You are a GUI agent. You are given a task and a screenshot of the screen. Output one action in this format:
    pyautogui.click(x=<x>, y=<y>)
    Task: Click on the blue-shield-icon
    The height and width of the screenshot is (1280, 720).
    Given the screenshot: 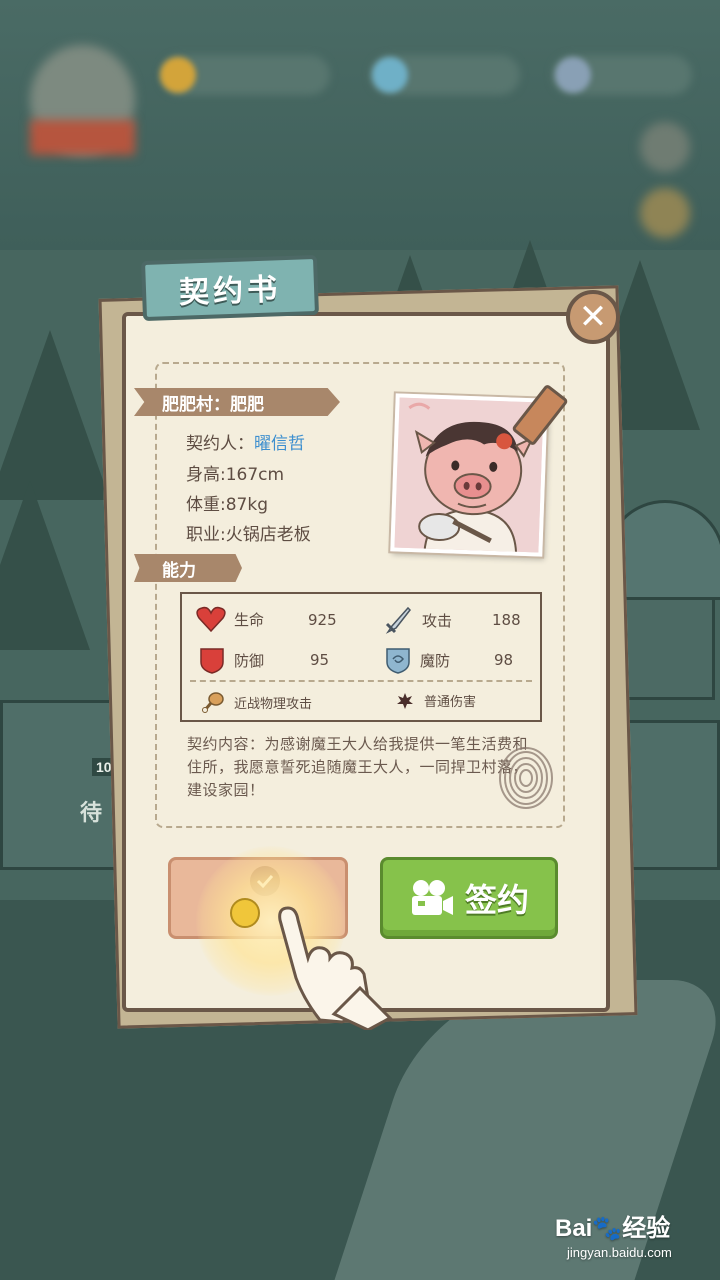 What is the action you would take?
    pyautogui.click(x=398, y=661)
    